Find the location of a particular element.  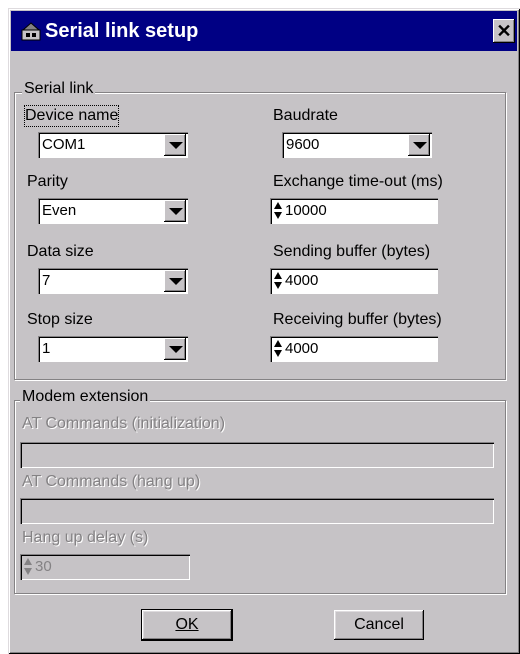

at-hangup-label: AT Commands (hang up) is located at coordinates (111, 481).